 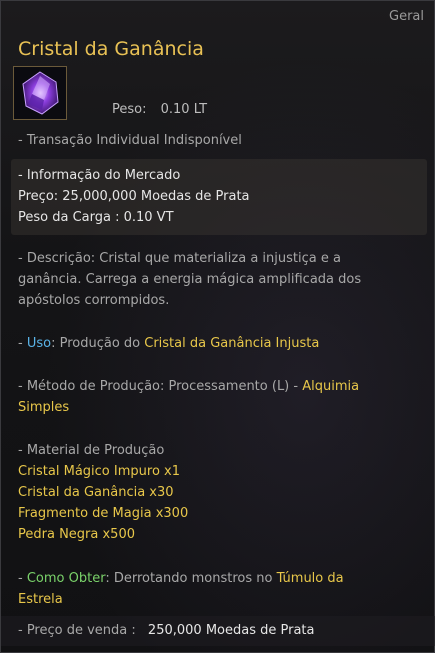 I want to click on material-item: Cristal da Ganância x30, so click(x=96, y=492).